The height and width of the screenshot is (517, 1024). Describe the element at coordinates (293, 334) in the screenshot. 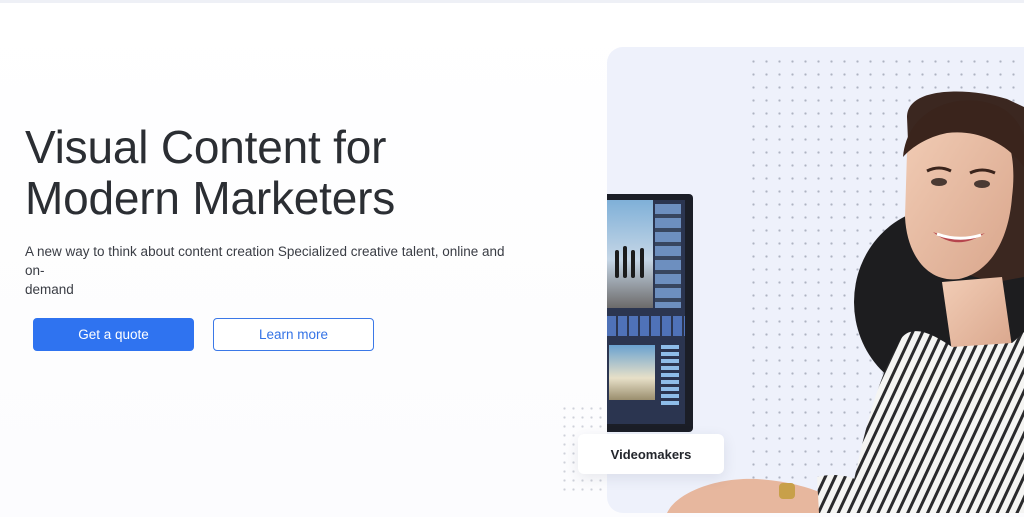

I see `learn-more-button: Learn more` at that location.